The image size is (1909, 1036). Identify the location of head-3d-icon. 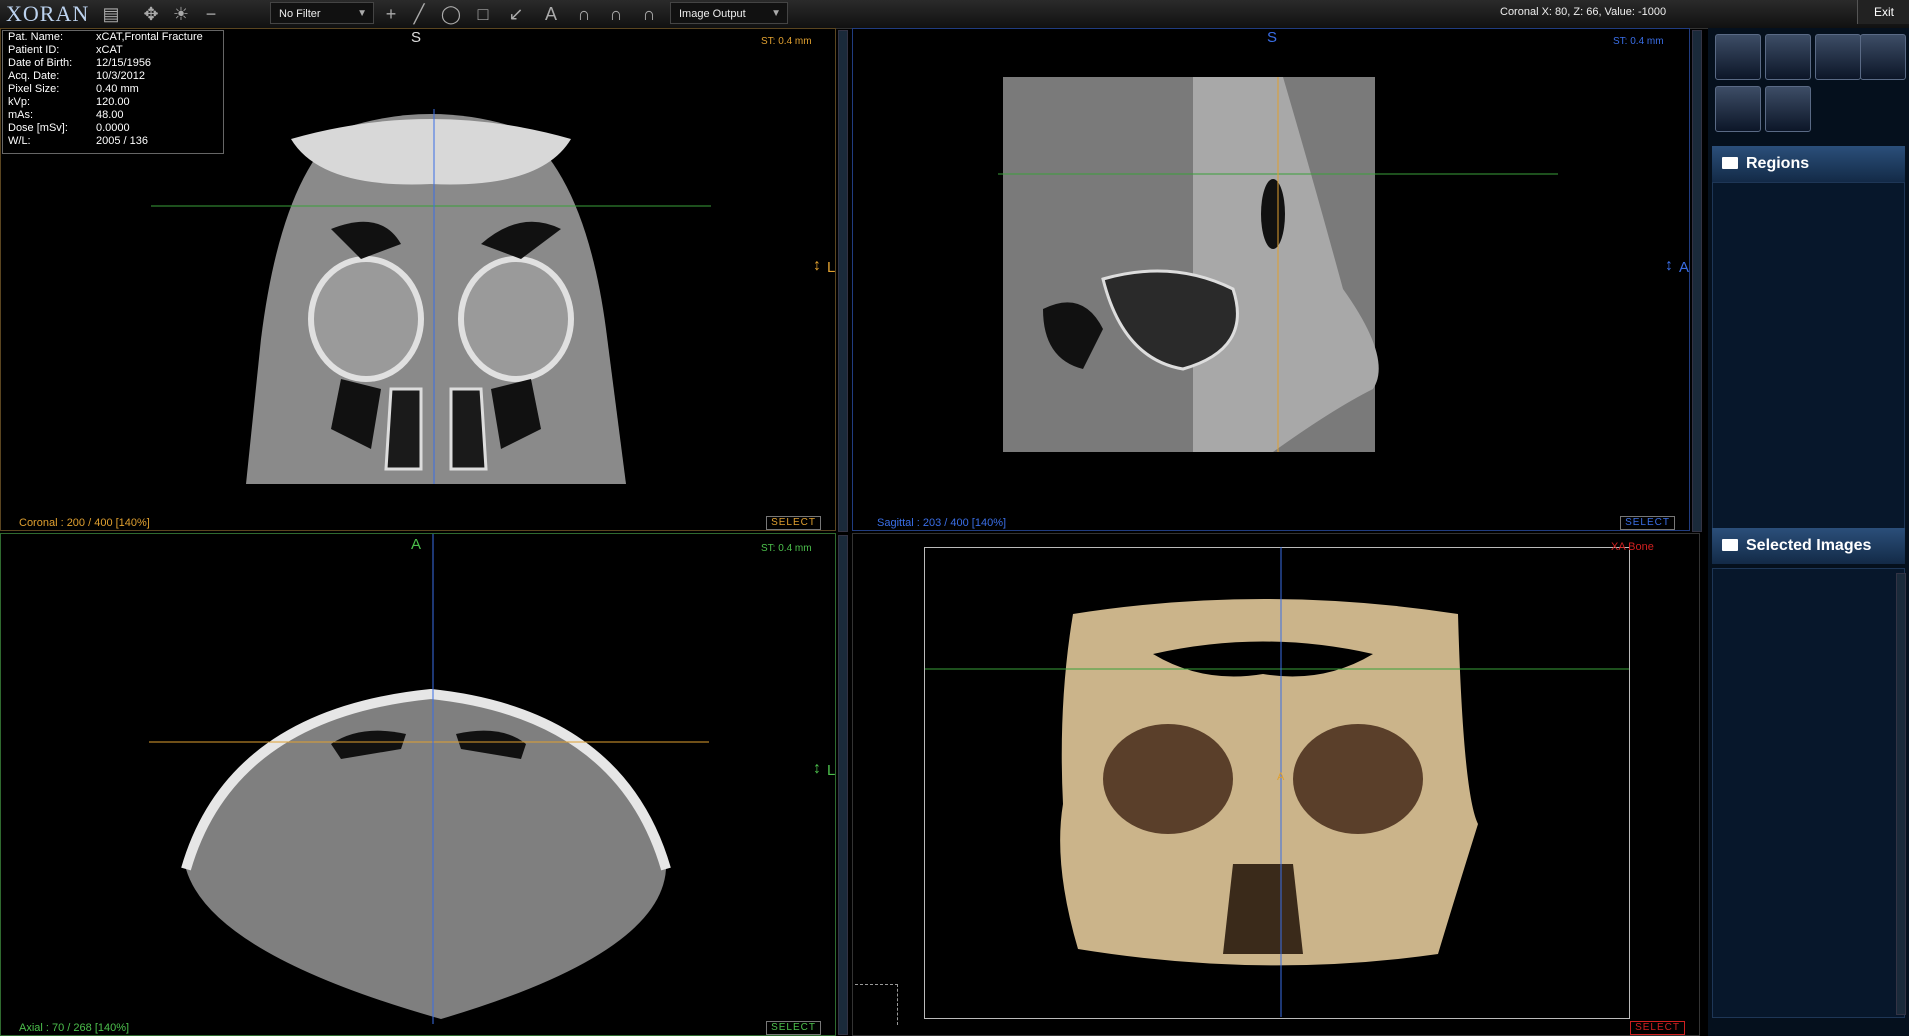
(1788, 109).